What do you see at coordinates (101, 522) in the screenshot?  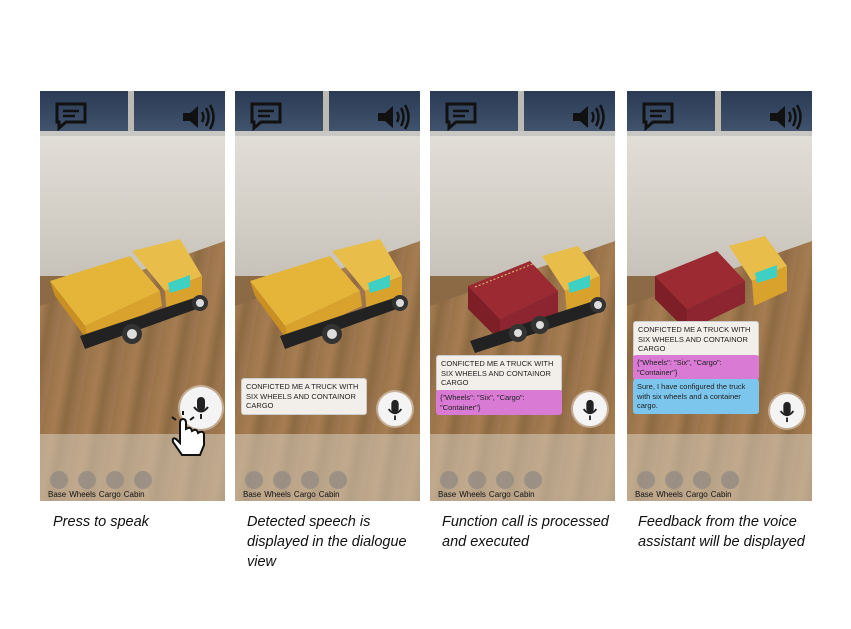 I see `caption-step-1: Press to speak` at bounding box center [101, 522].